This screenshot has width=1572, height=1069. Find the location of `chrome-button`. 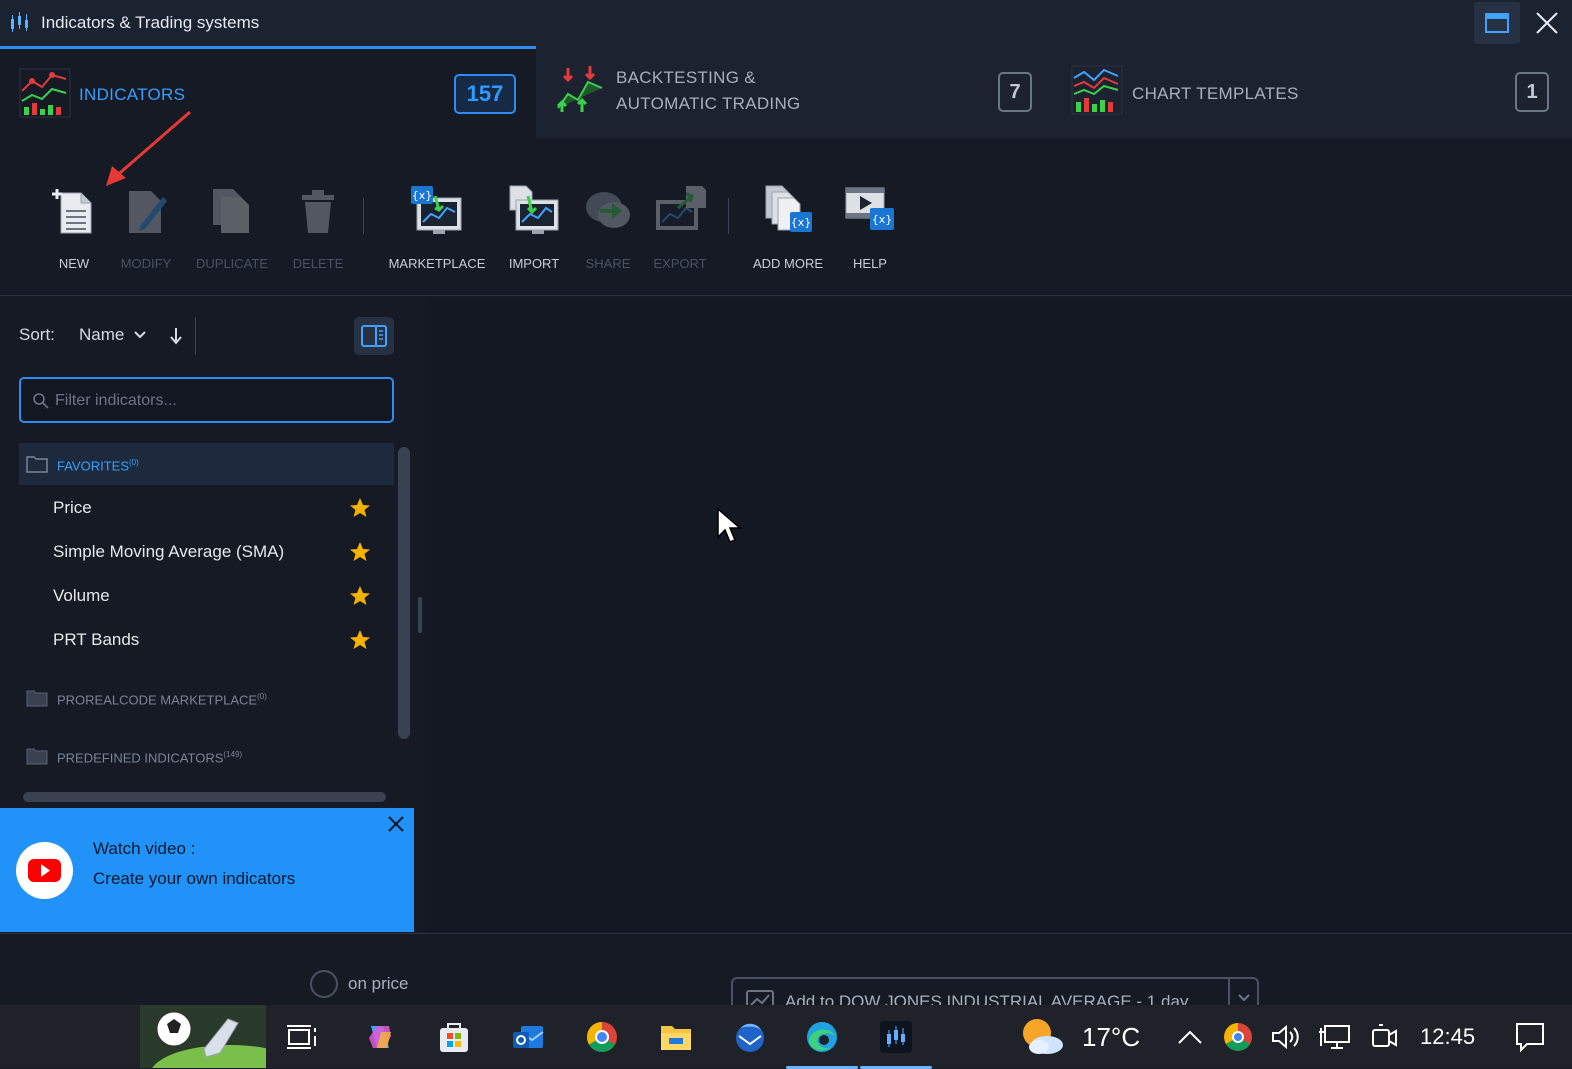

chrome-button is located at coordinates (602, 1037).